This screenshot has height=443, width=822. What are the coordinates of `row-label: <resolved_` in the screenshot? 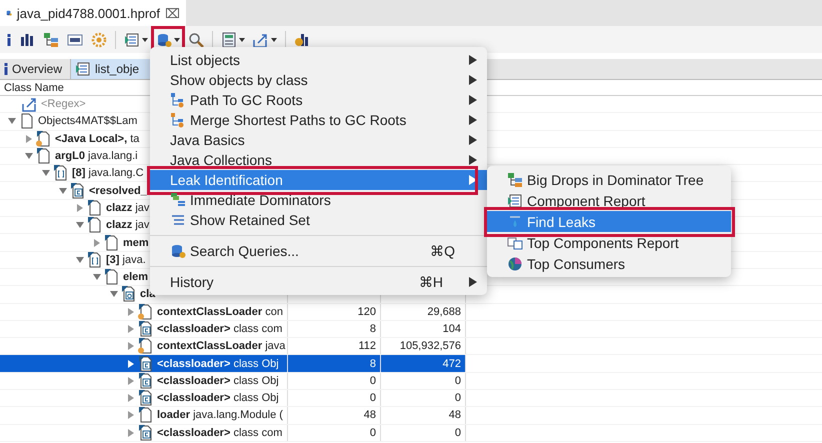 It's located at (118, 190).